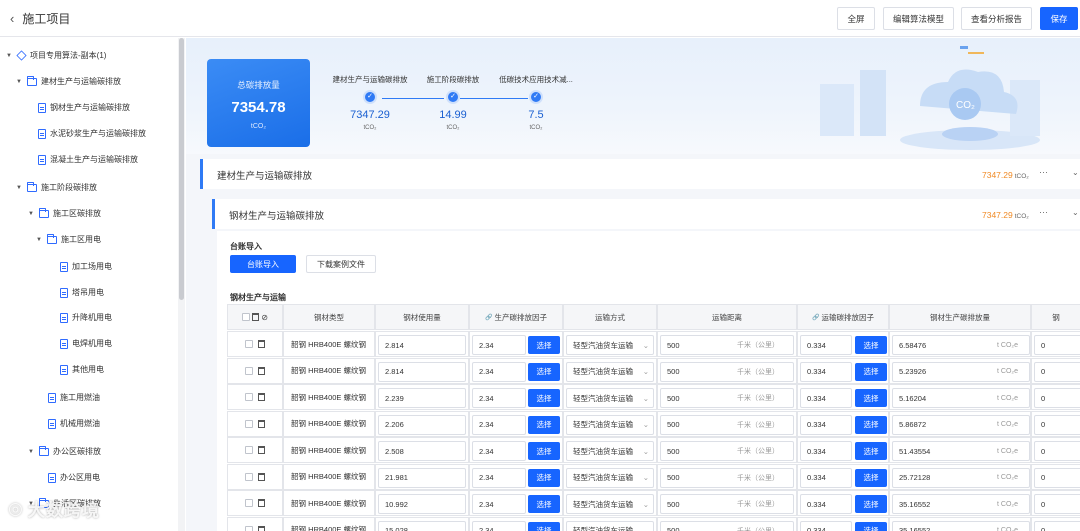 The height and width of the screenshot is (531, 1080). Describe the element at coordinates (1059, 18) in the screenshot. I see `save-button: 保存` at that location.